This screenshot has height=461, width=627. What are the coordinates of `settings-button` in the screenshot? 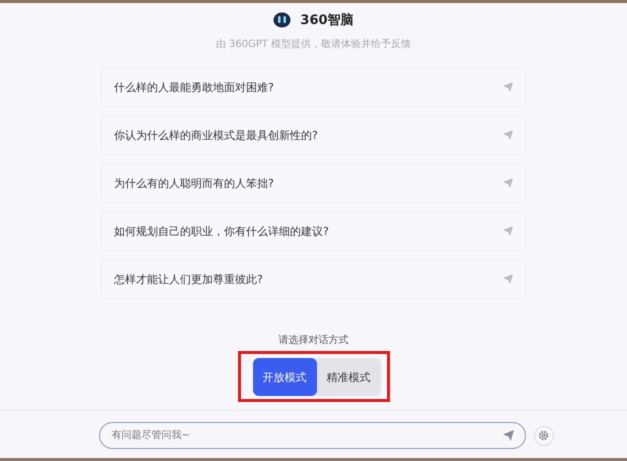 It's located at (544, 436).